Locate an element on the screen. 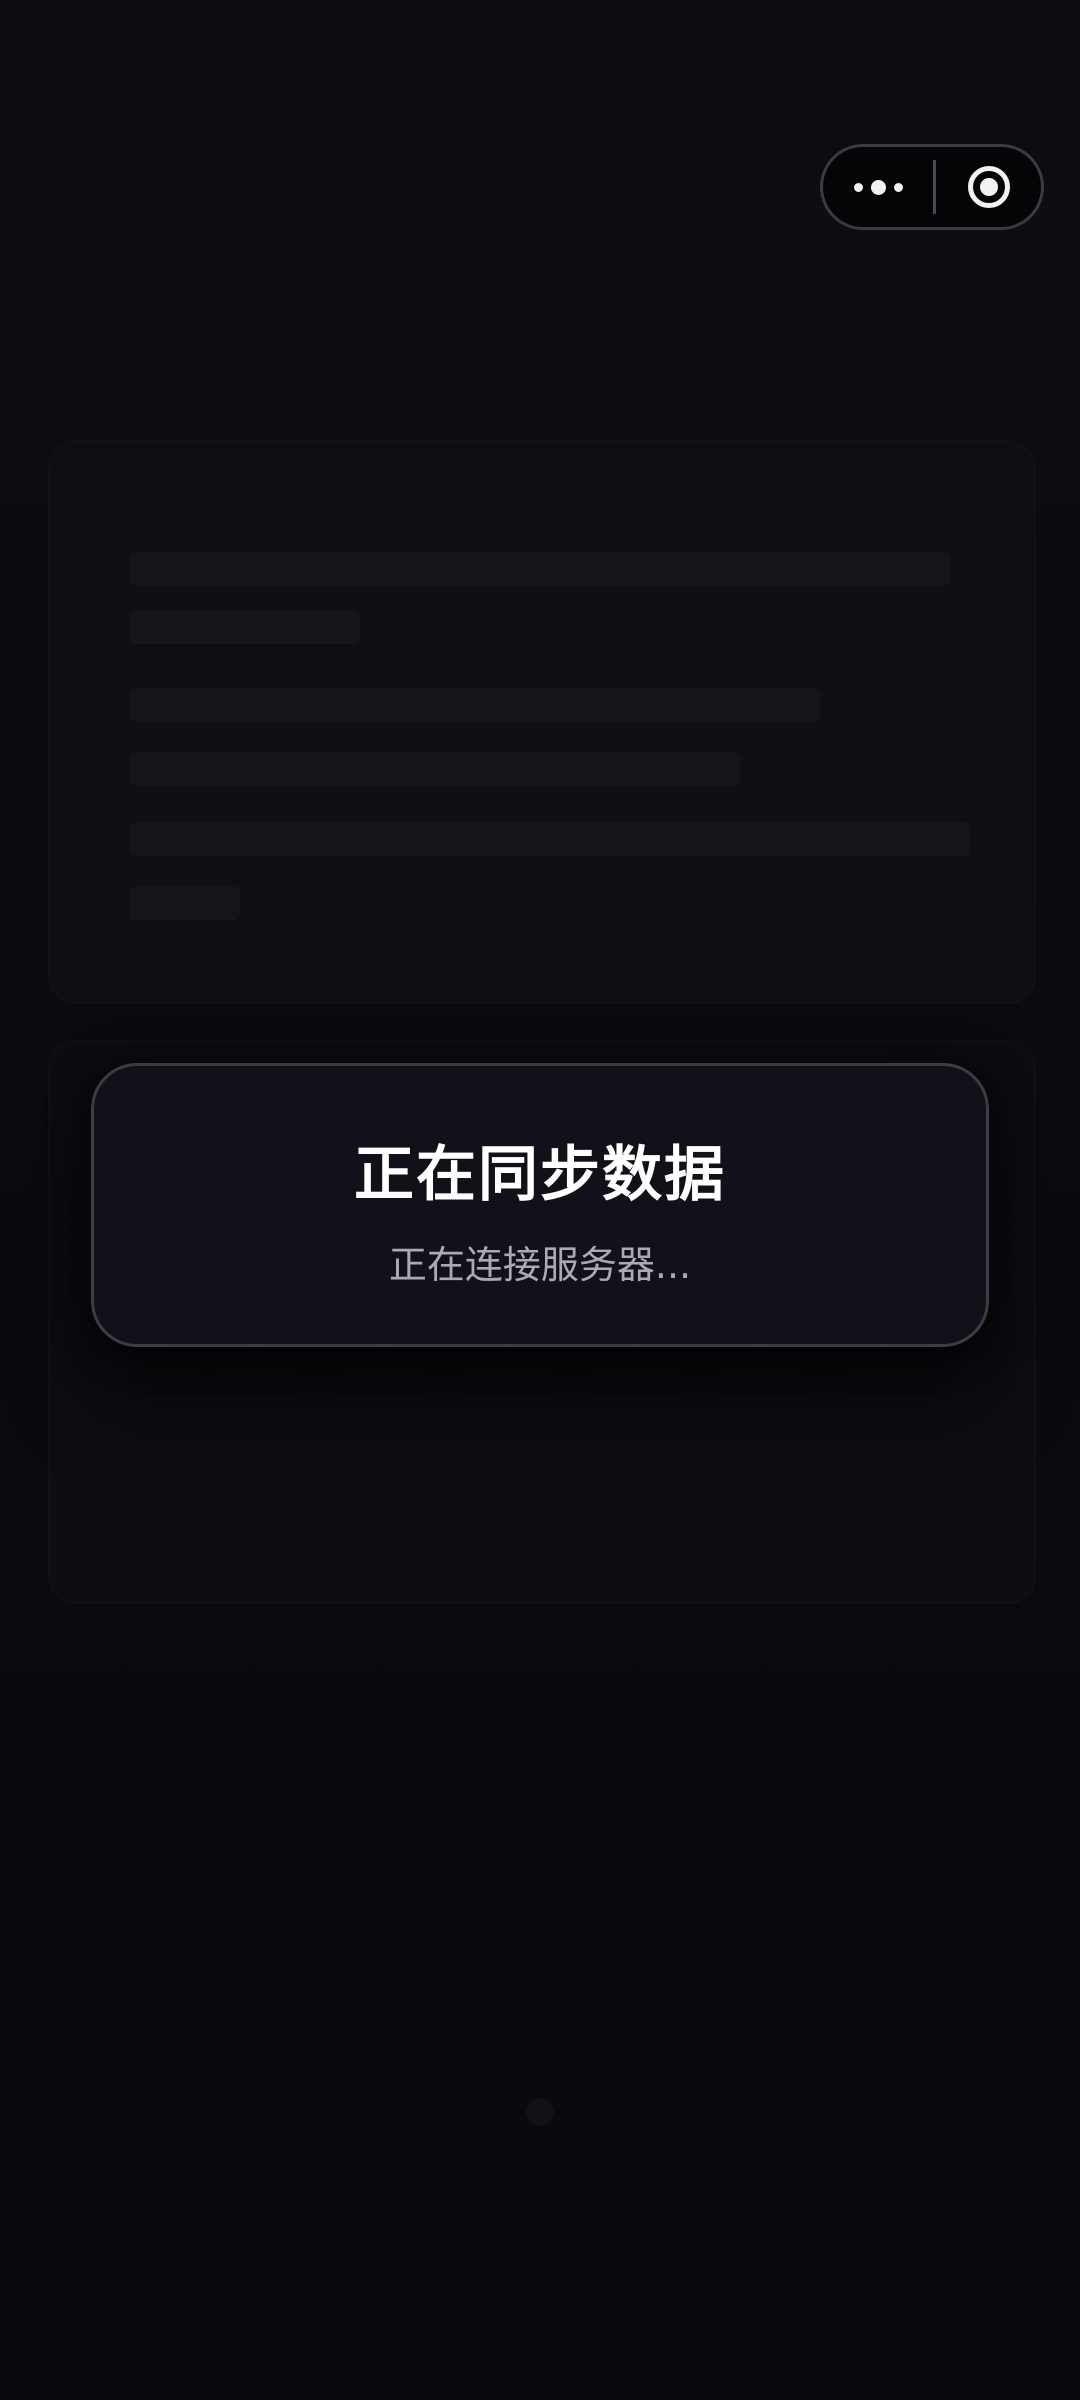 The width and height of the screenshot is (1080, 2400). background-bottom-mark is located at coordinates (540, 2112).